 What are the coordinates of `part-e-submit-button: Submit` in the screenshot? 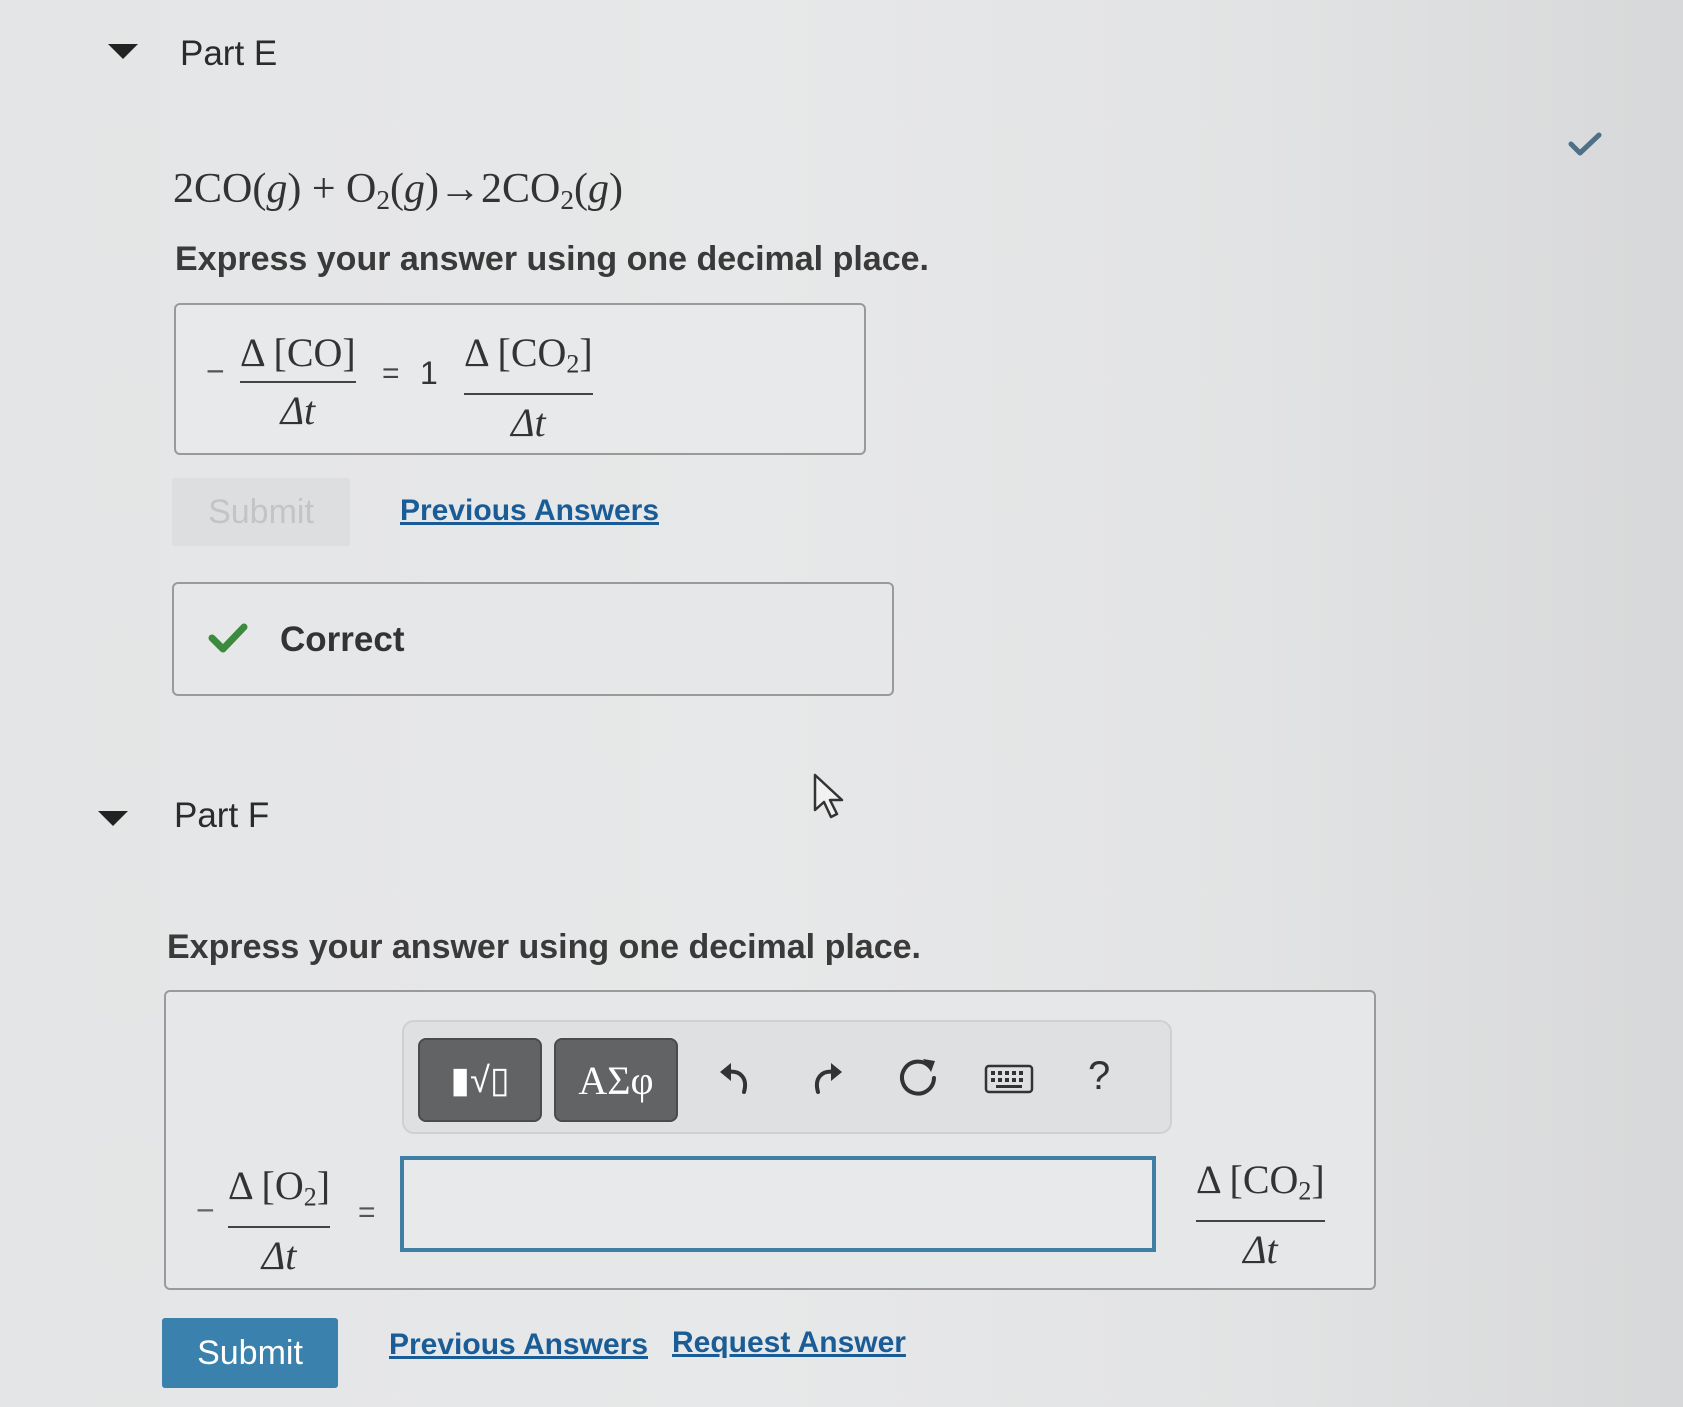 It's located at (261, 512).